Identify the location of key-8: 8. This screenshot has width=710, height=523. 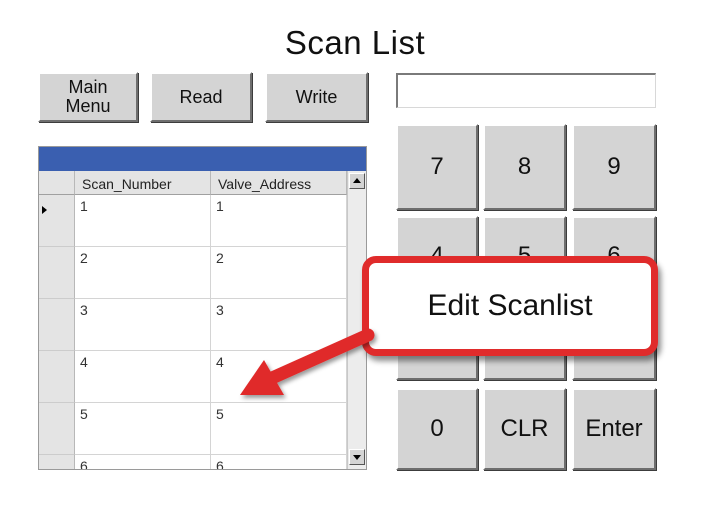
(524, 167).